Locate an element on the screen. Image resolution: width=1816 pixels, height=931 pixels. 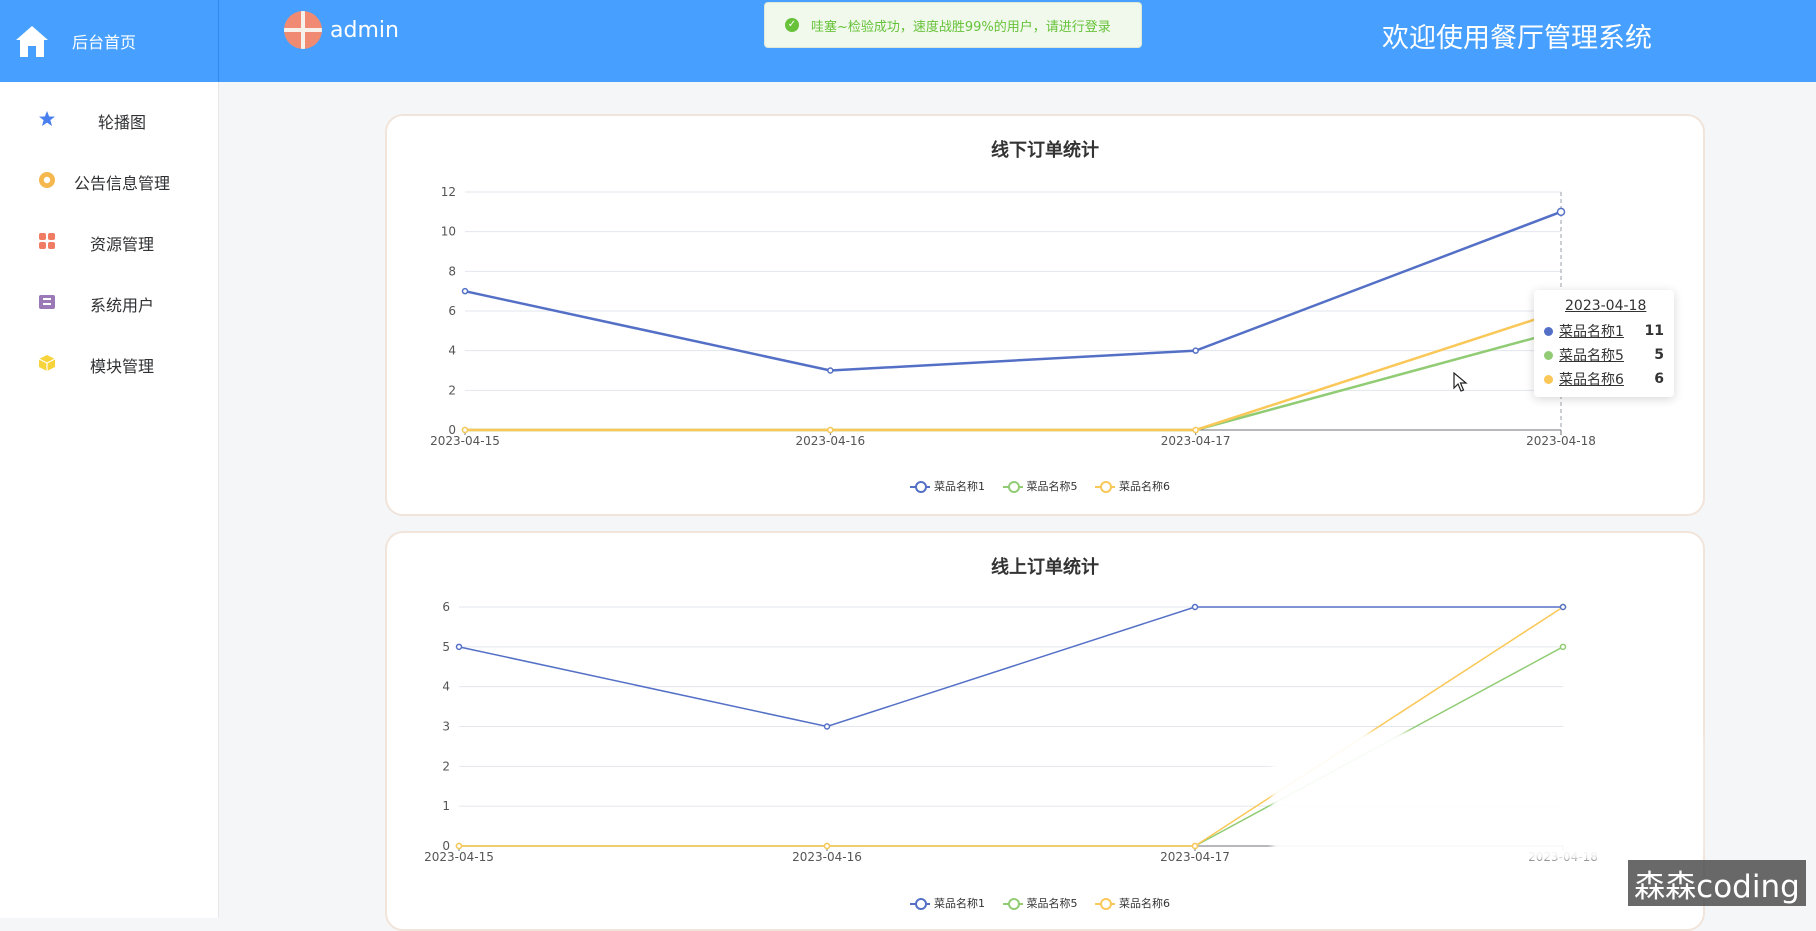
star-icon is located at coordinates (47, 118).